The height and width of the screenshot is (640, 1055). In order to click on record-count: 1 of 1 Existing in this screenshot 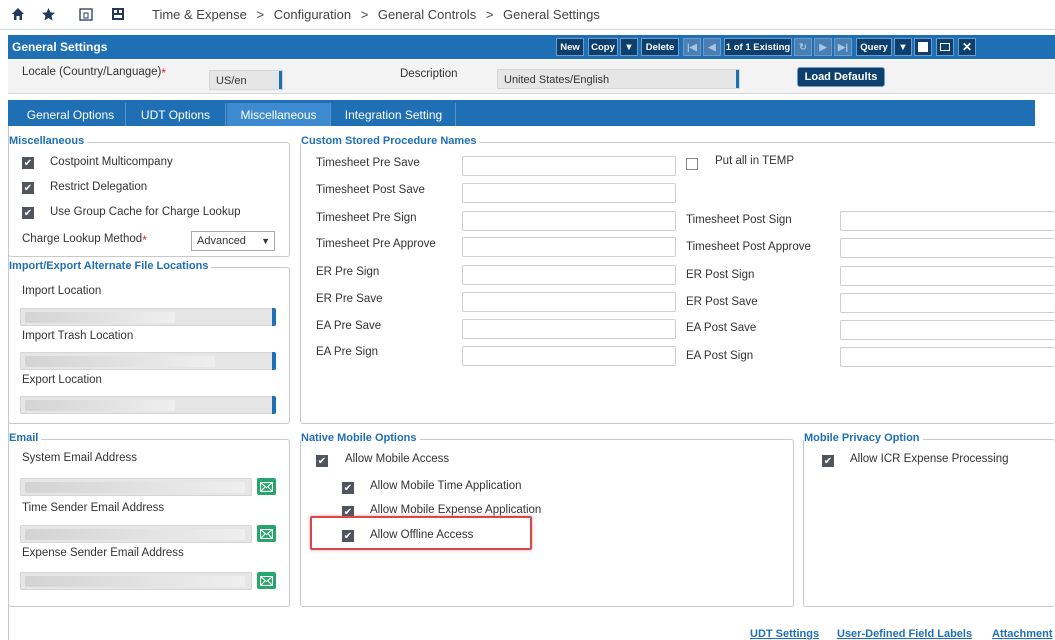, I will do `click(758, 47)`.